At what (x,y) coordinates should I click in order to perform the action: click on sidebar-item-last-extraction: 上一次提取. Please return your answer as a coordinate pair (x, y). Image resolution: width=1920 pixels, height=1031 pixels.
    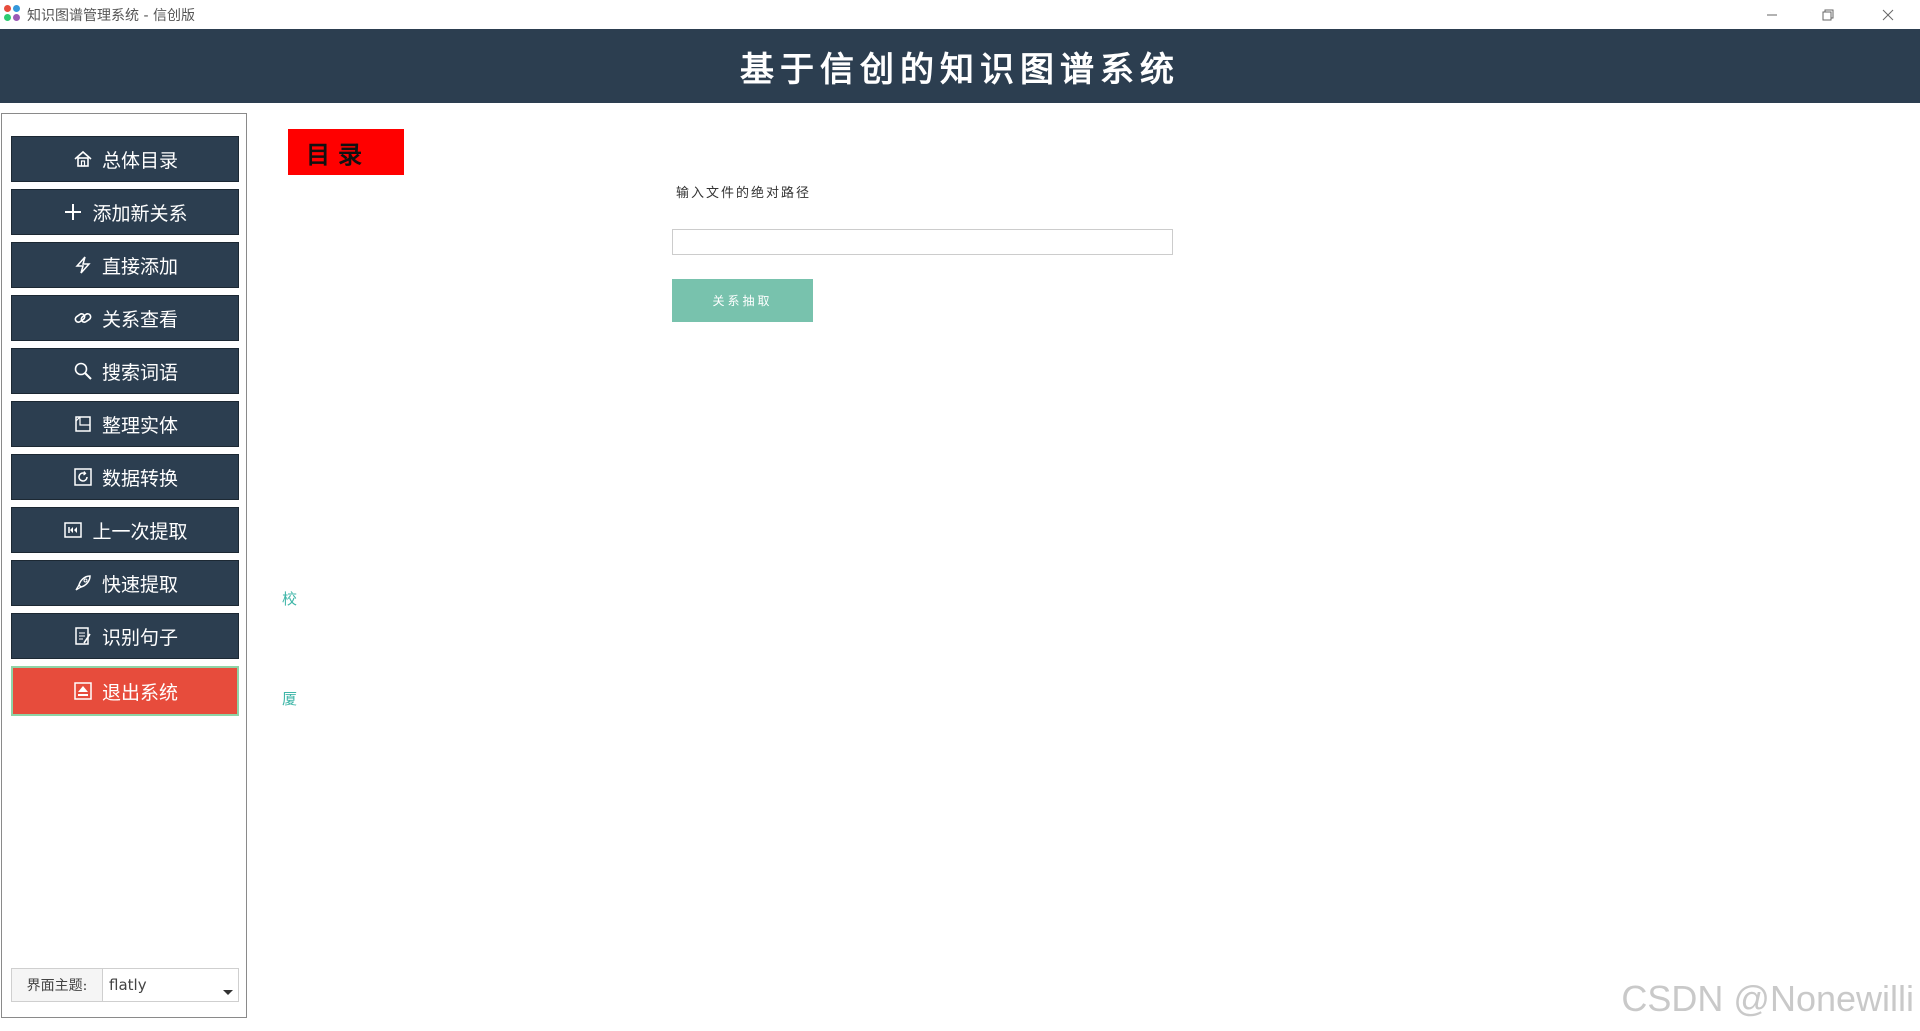
    Looking at the image, I should click on (125, 530).